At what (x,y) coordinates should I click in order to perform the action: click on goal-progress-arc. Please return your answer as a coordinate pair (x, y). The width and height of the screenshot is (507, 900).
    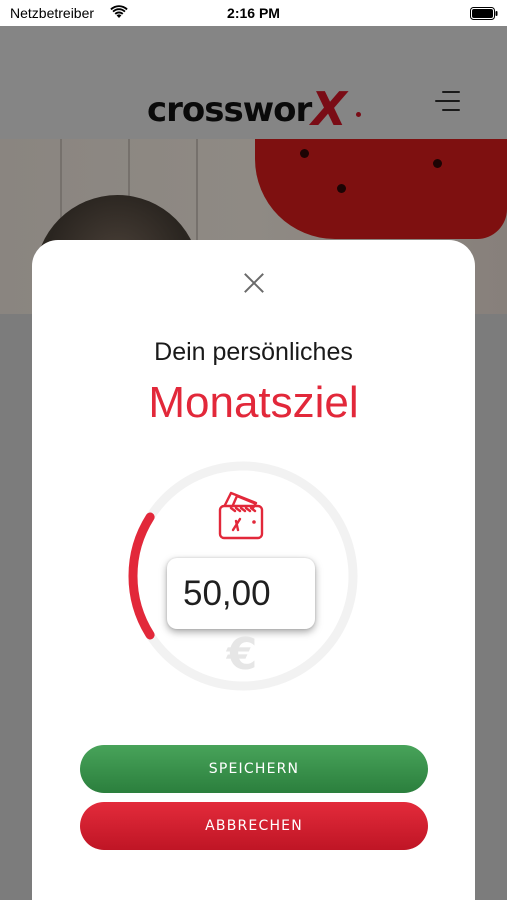
    Looking at the image, I should click on (141, 576).